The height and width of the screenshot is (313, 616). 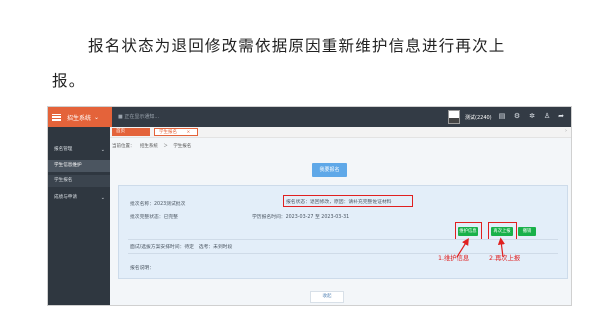 I want to click on maintain-highlight-box, so click(x=468, y=231).